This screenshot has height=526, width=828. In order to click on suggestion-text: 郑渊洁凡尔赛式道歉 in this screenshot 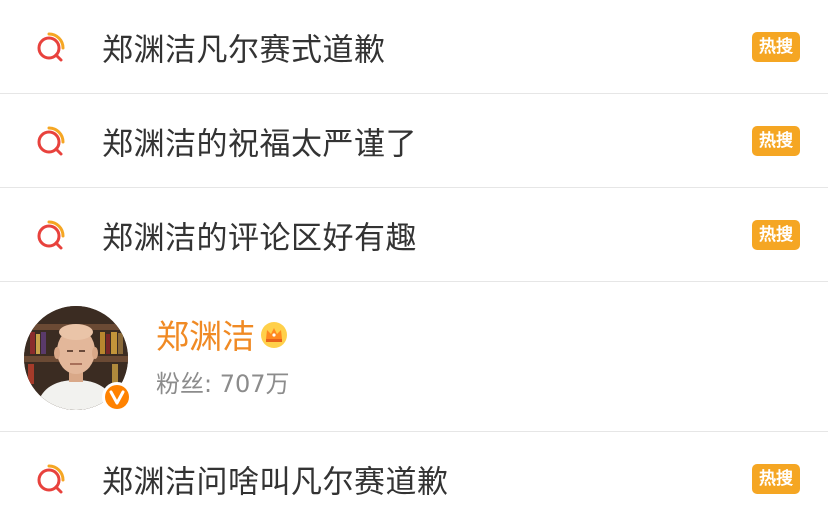, I will do `click(244, 50)`.